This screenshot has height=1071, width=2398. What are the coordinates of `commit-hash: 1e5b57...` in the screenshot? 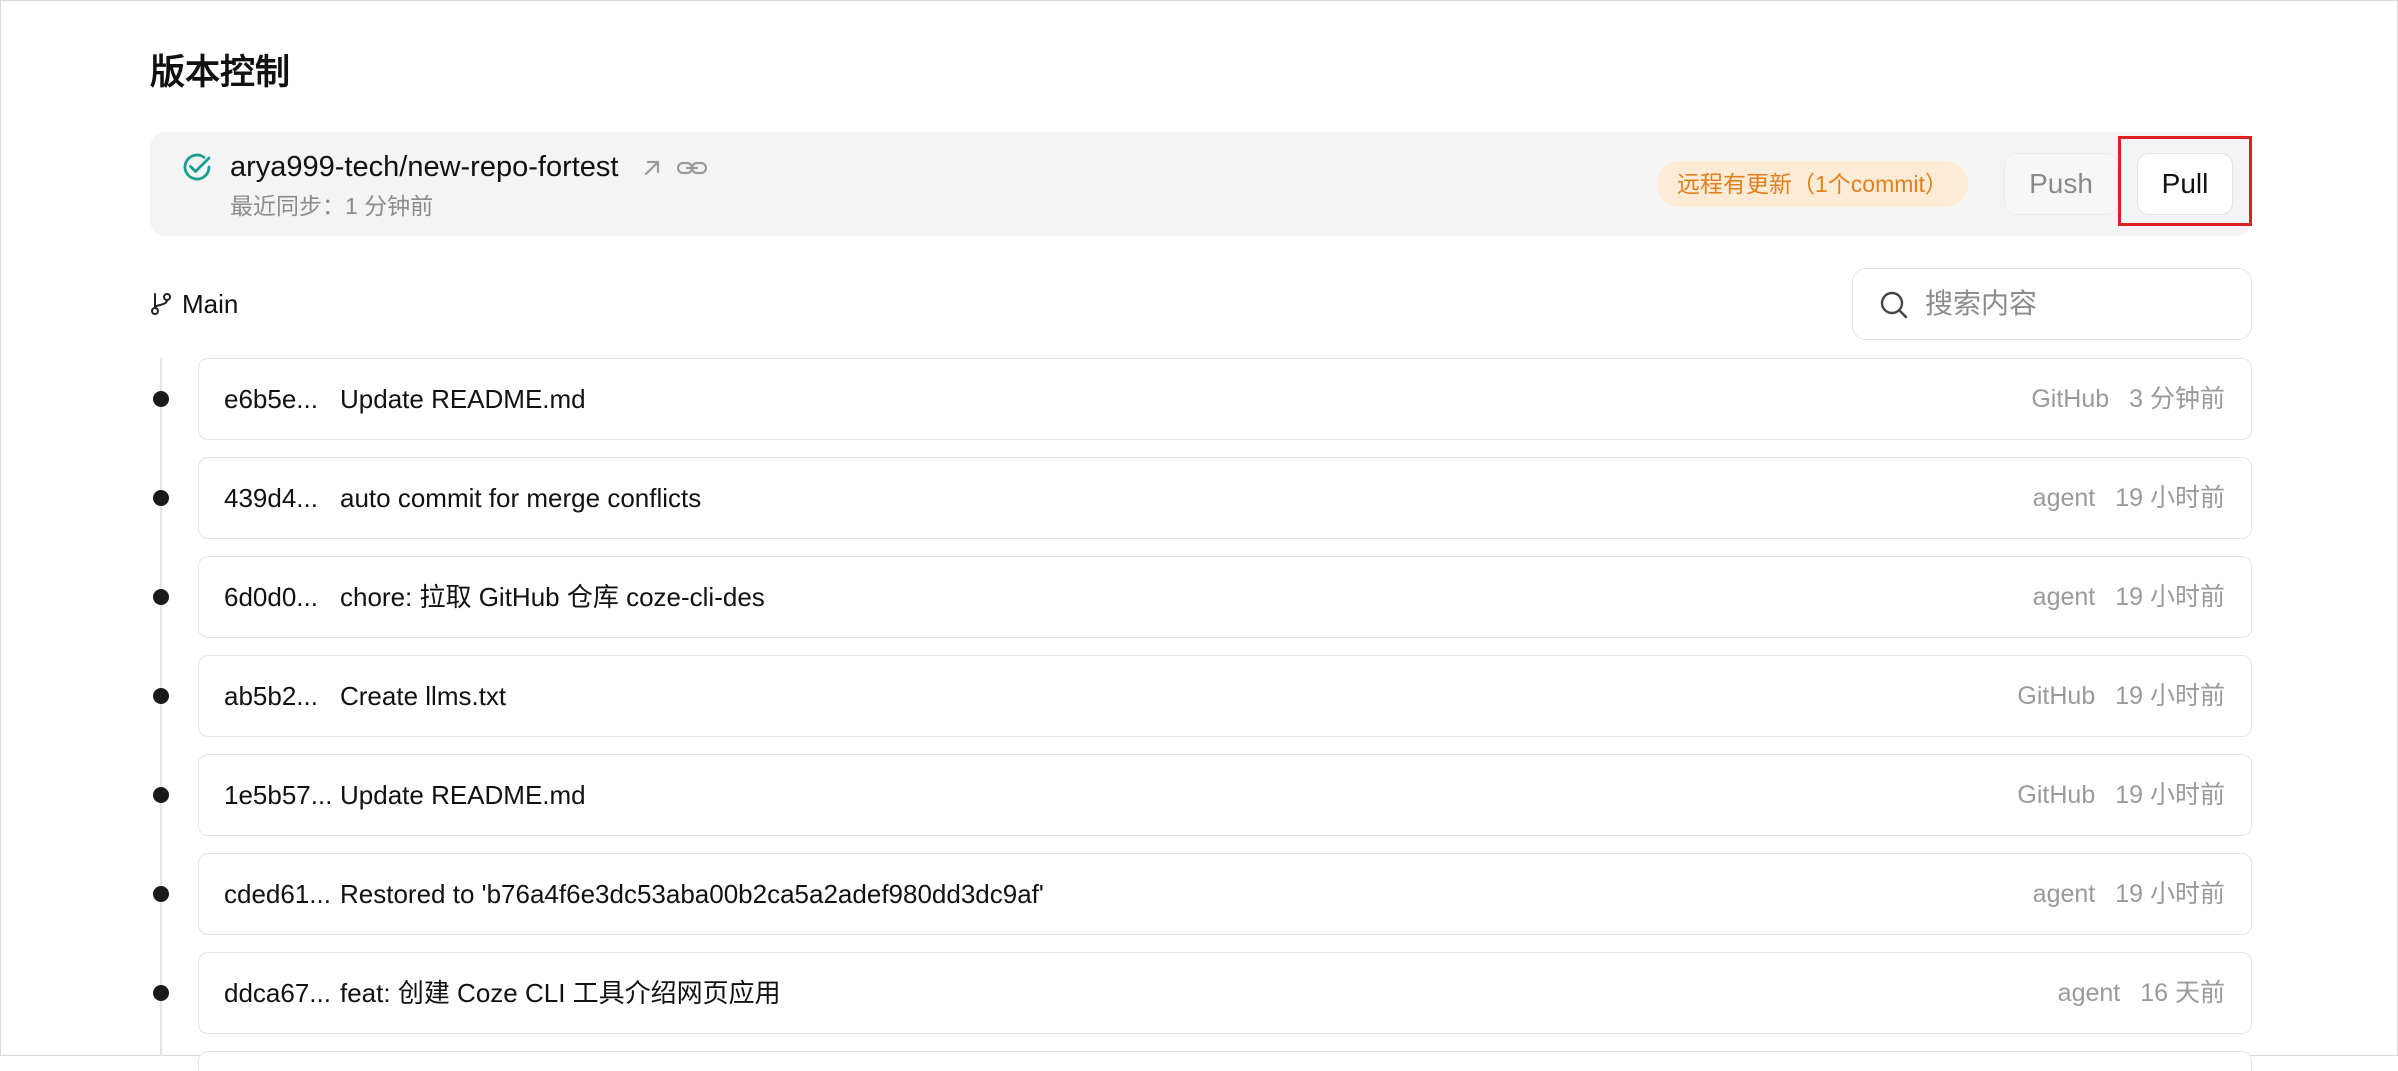 It's located at (278, 795).